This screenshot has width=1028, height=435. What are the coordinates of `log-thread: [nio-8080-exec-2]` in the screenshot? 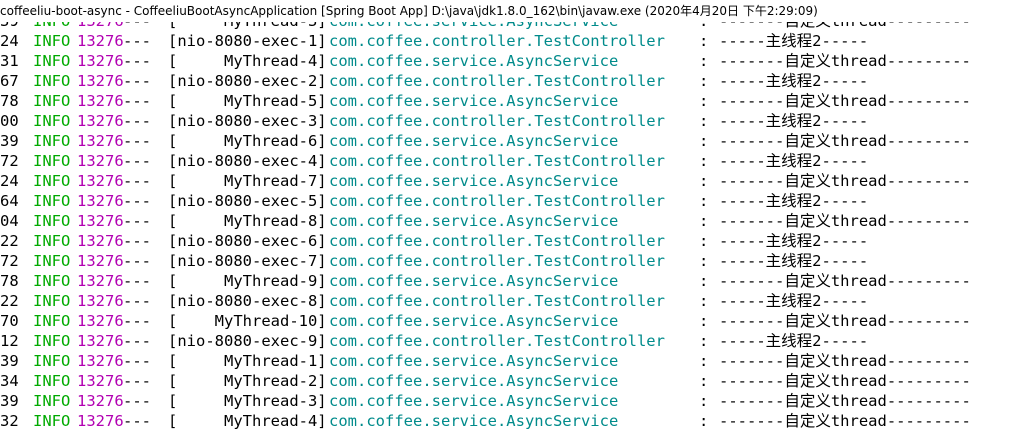 It's located at (247, 81).